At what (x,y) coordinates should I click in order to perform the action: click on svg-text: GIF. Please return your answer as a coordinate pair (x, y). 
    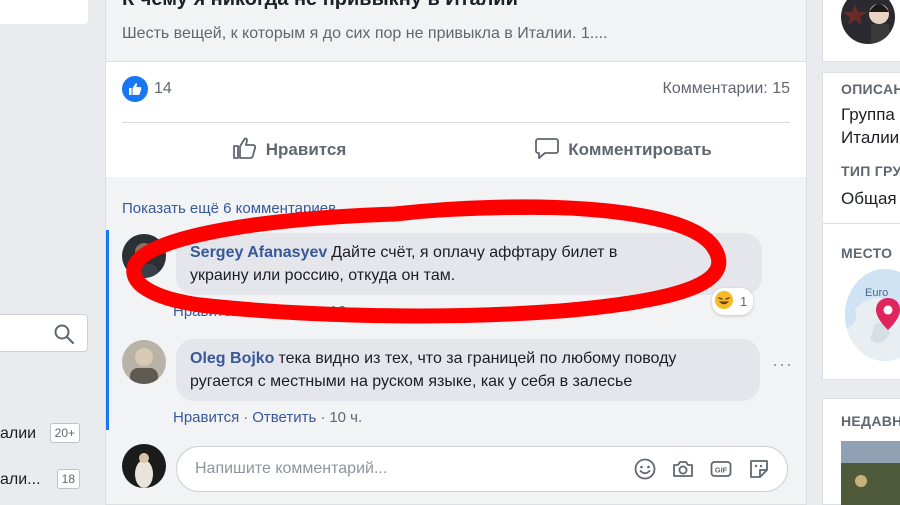
    Looking at the image, I should click on (721, 470).